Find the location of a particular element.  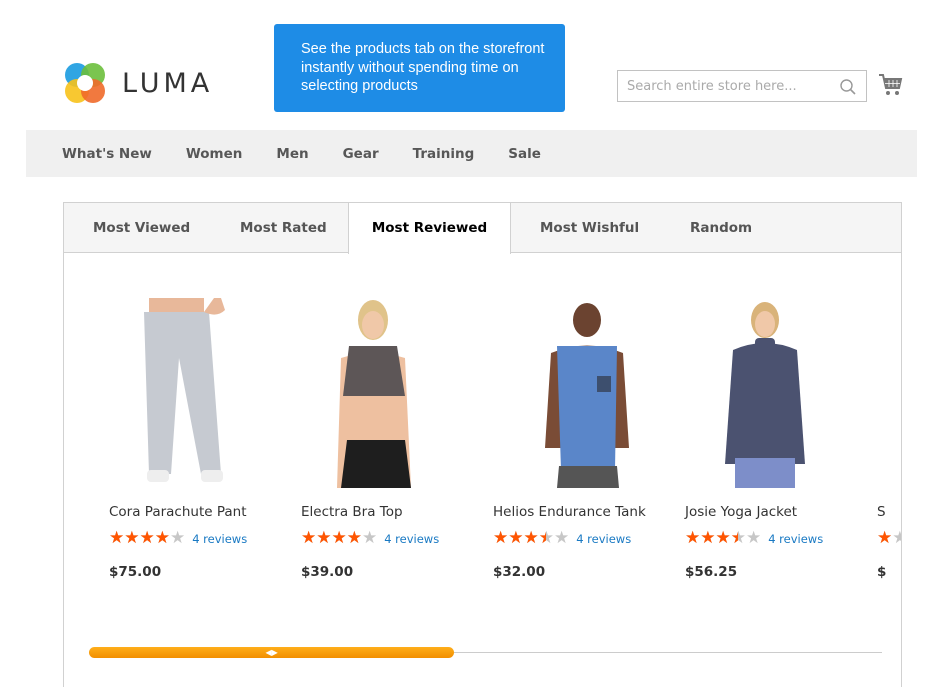

product-price: $56.25 is located at coordinates (711, 572).